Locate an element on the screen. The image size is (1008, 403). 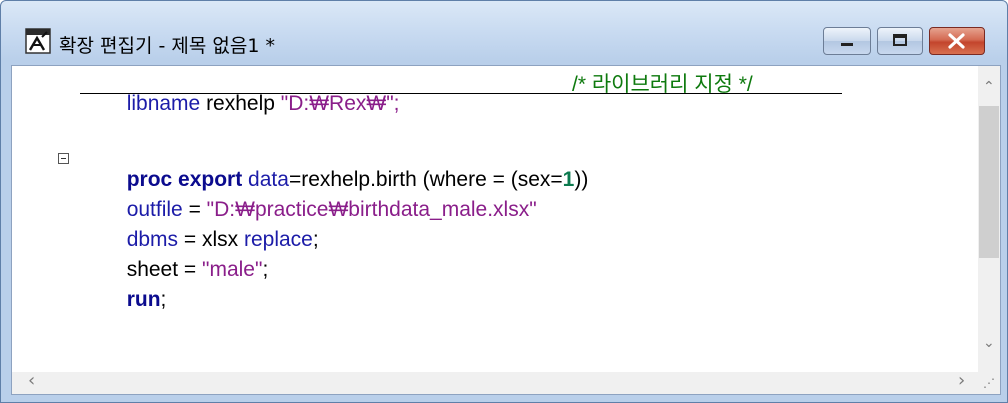
vertical-scrollbar: ⌃ ⌄ is located at coordinates (989, 219).